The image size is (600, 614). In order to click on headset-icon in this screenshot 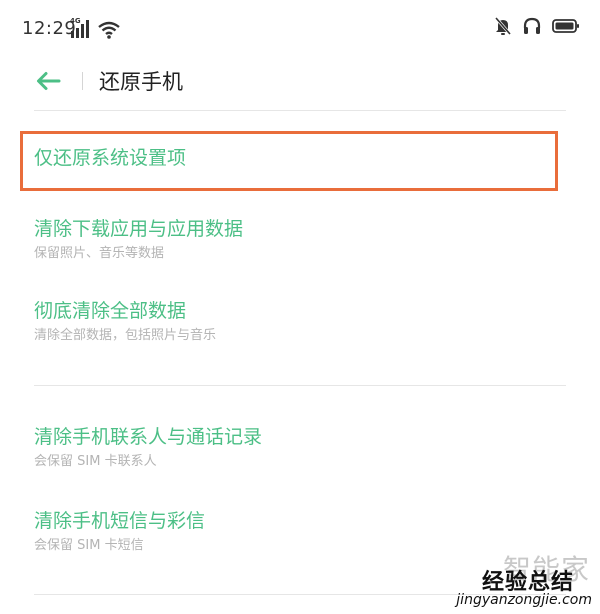, I will do `click(532, 26)`.